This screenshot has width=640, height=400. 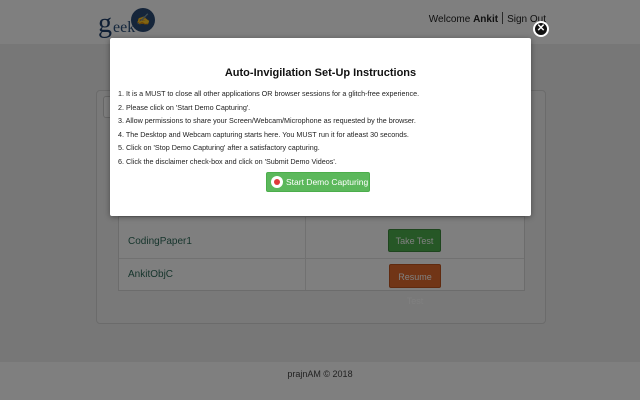 I want to click on start-demo-capturing-button: Start Demo Capturing, so click(x=318, y=182).